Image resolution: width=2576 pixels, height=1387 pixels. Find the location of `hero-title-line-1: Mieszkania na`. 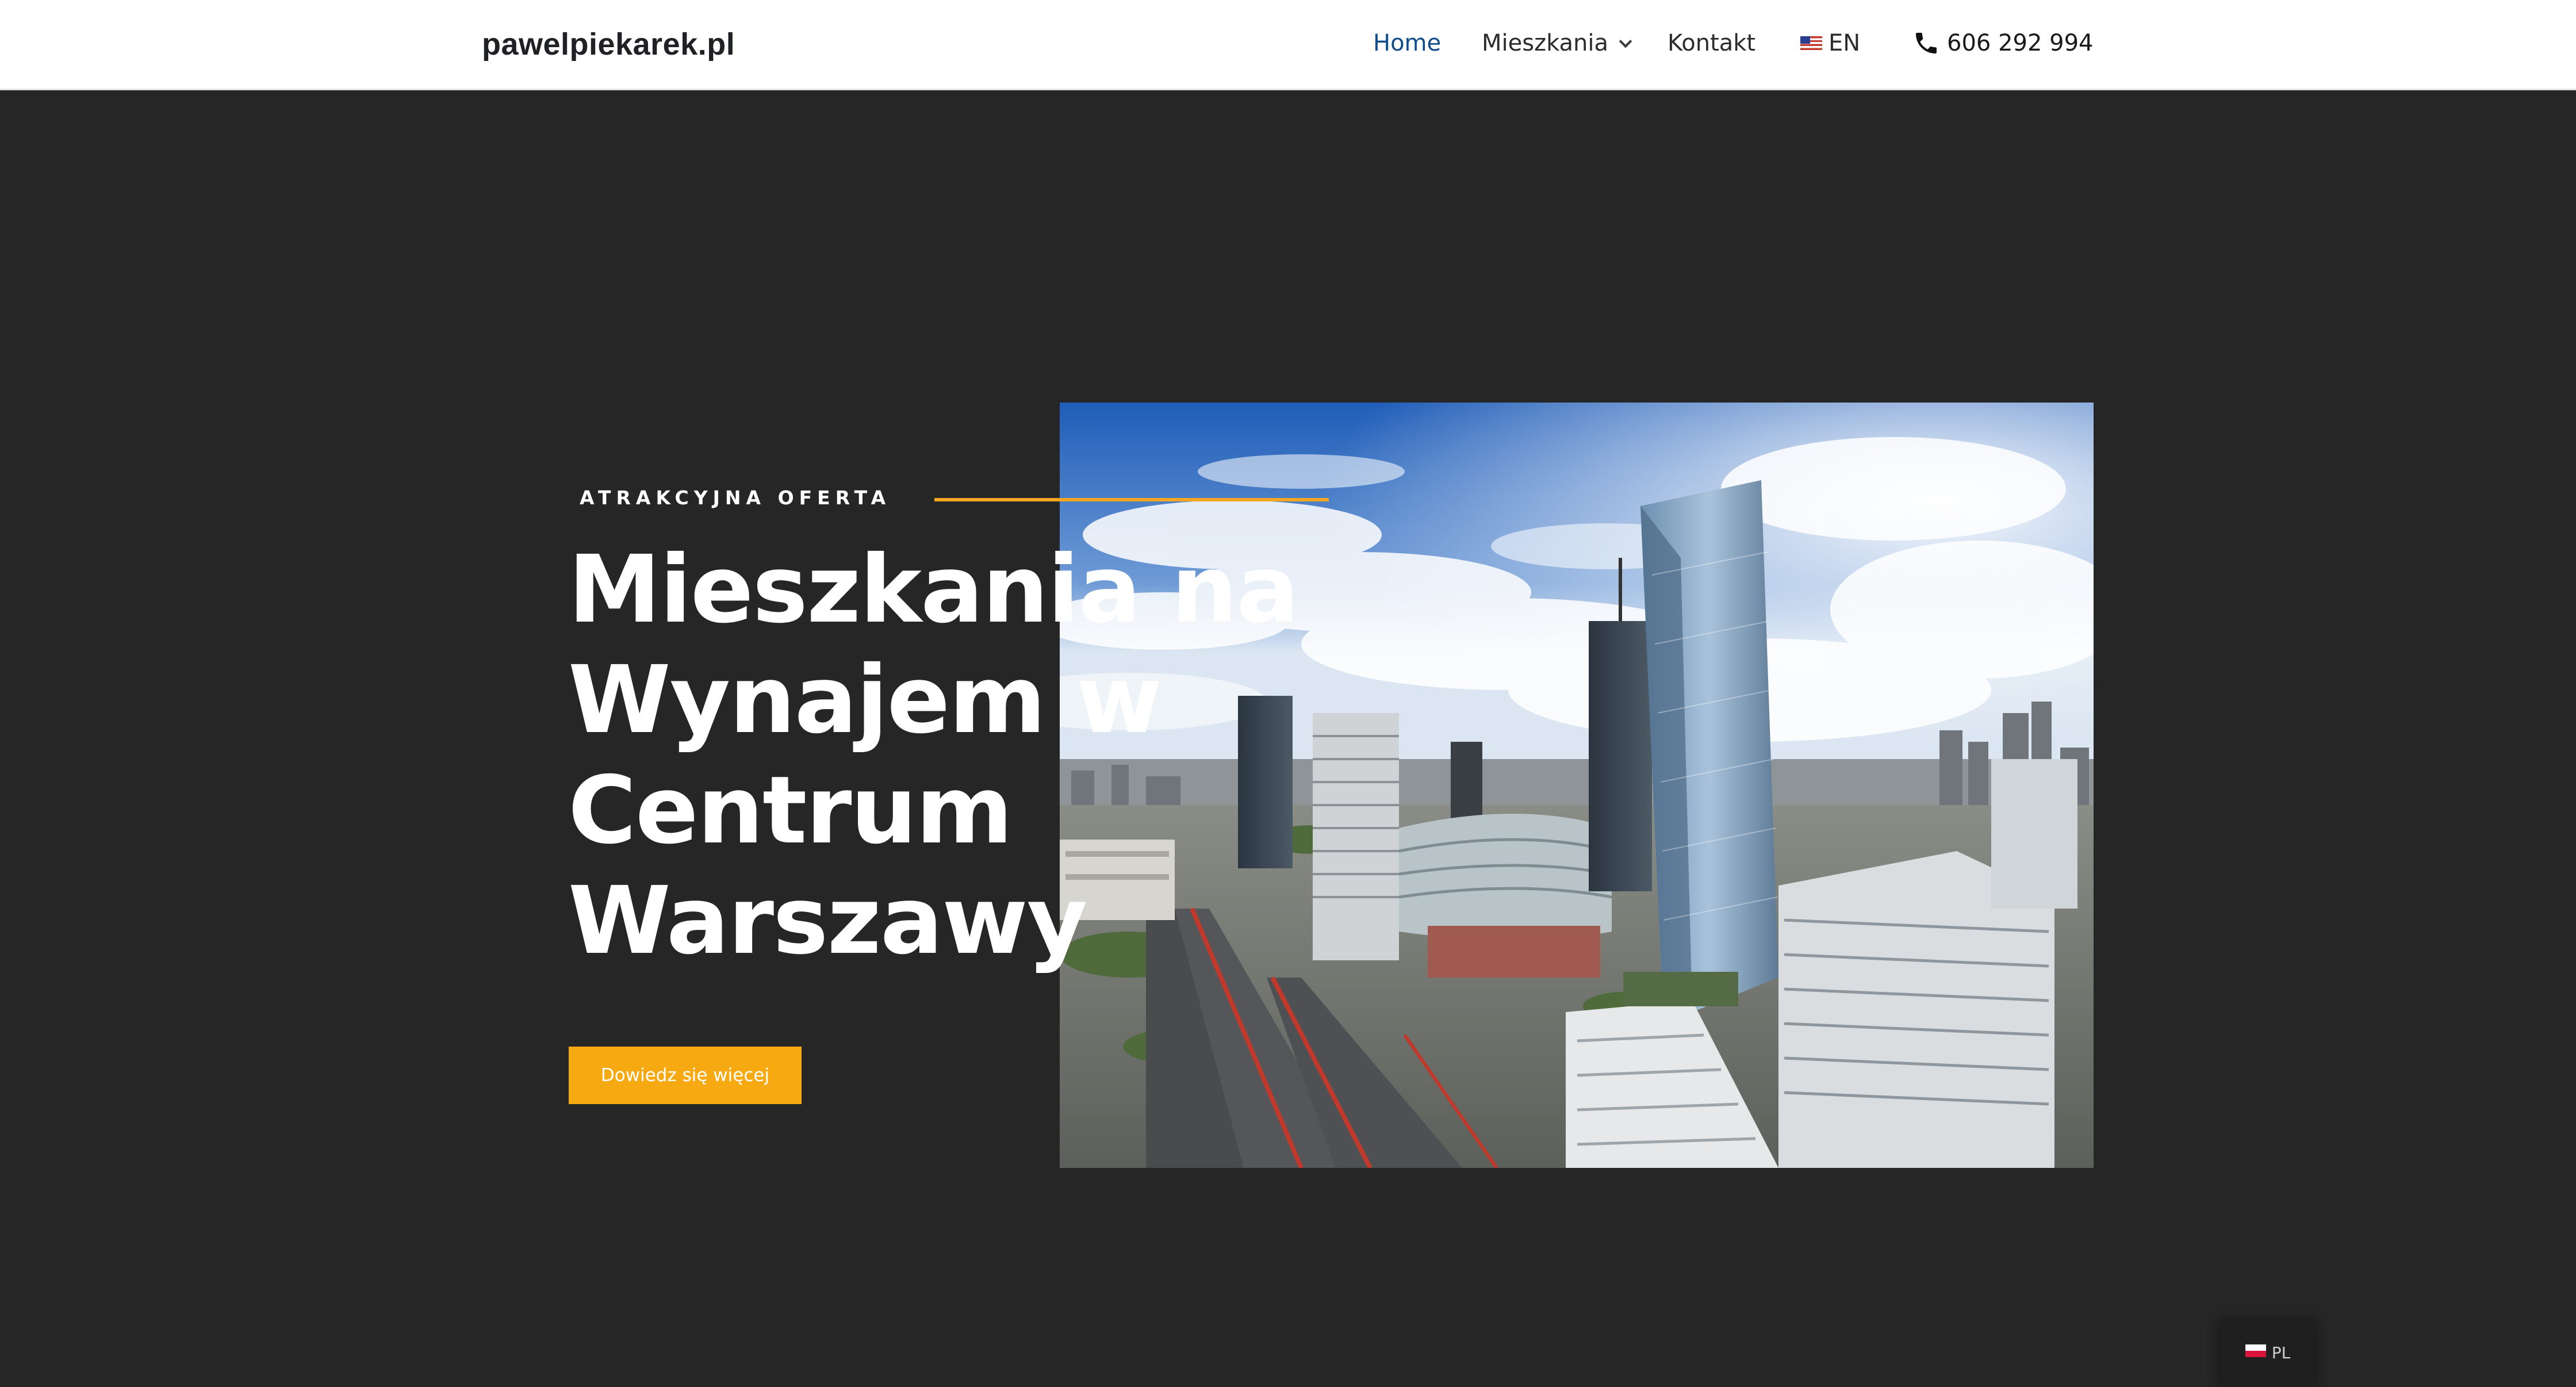

hero-title-line-1: Mieszkania na is located at coordinates (934, 590).